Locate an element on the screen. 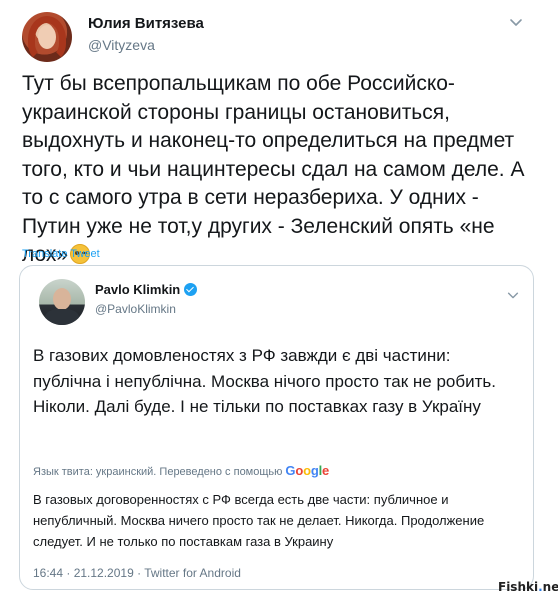  quoted-author-name-text: Pavlo Klimkin is located at coordinates (138, 289).